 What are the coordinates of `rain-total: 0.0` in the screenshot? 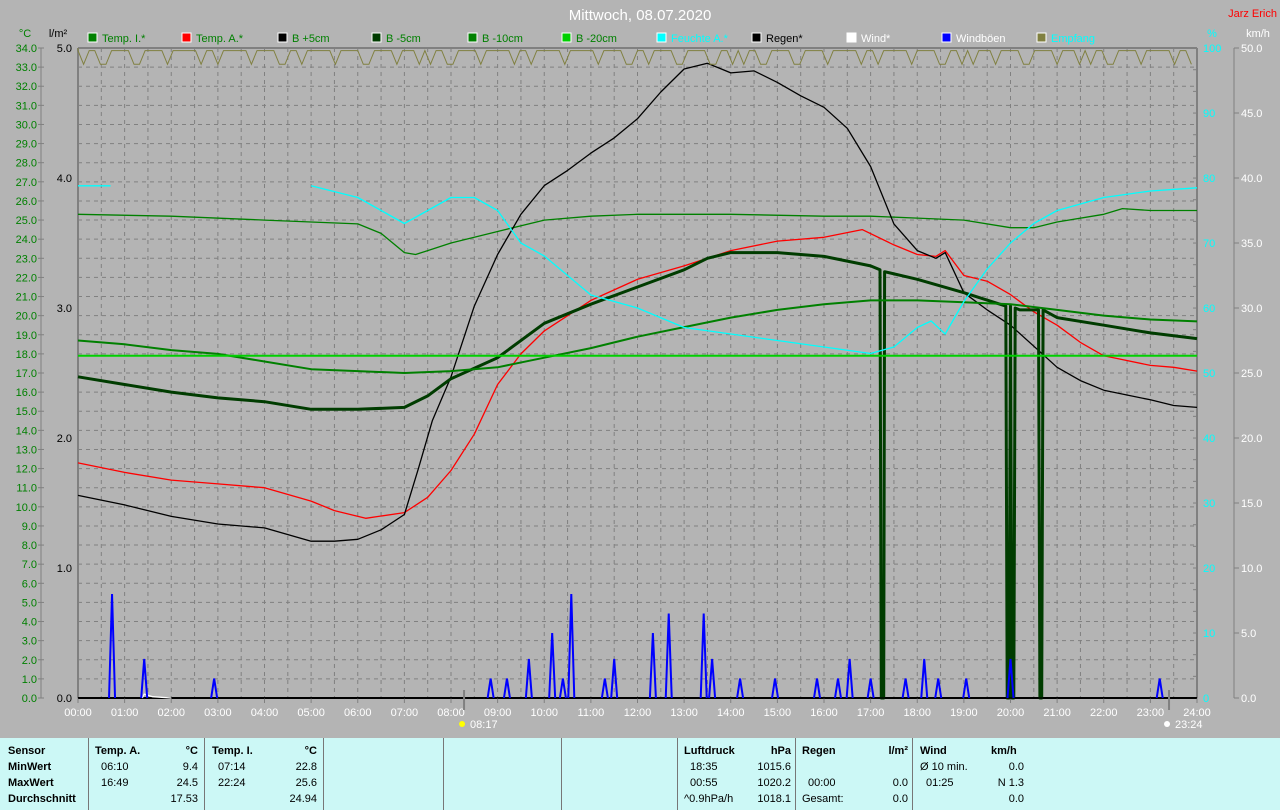 It's located at (900, 799).